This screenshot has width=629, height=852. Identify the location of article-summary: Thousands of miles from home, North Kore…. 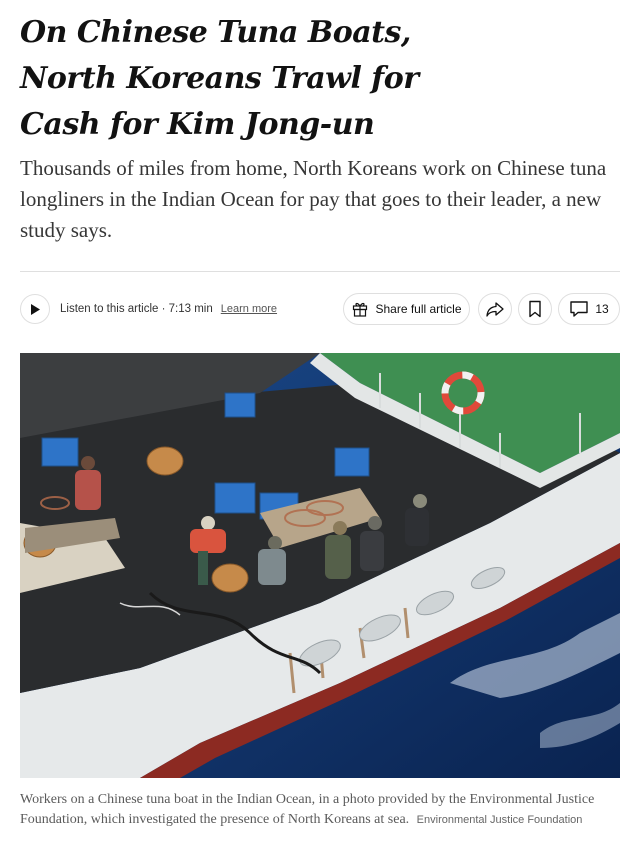
(313, 199).